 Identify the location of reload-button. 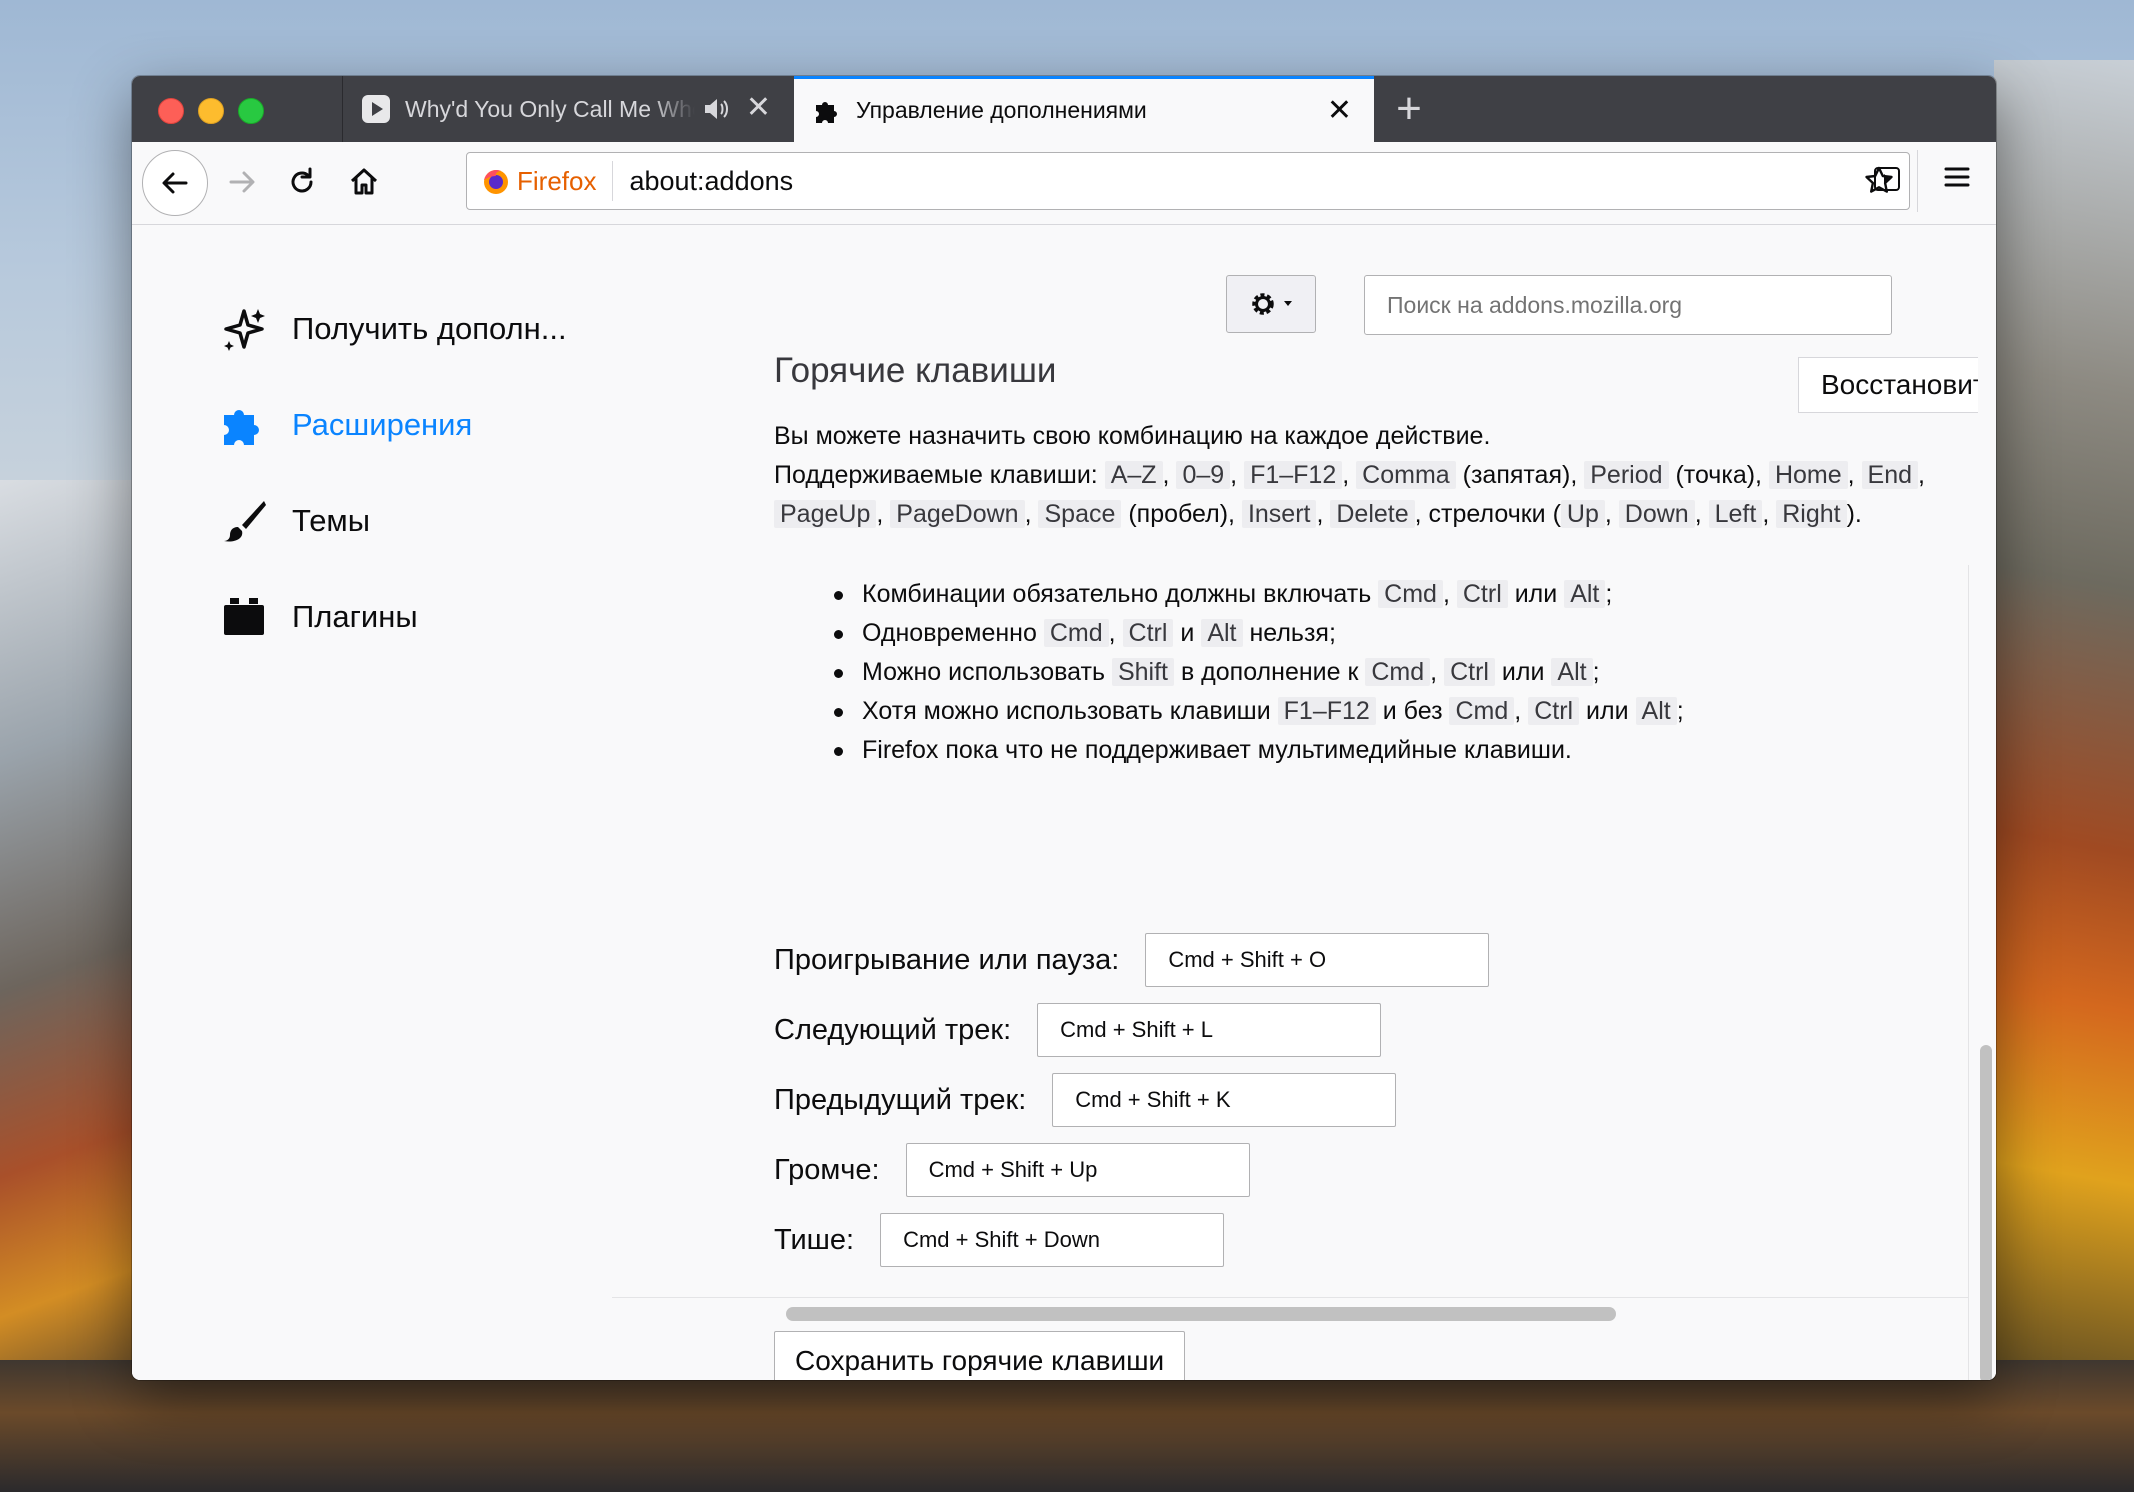
(302, 182).